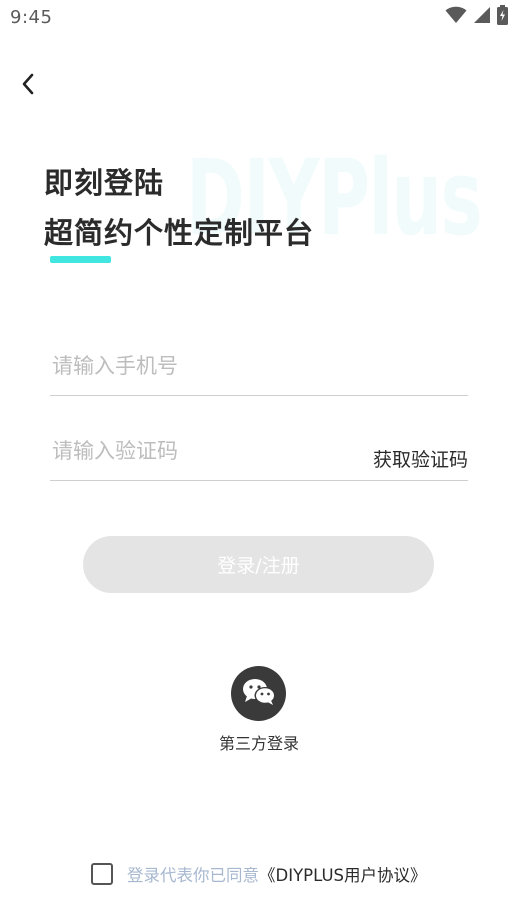 The width and height of the screenshot is (518, 920). Describe the element at coordinates (343, 874) in the screenshot. I see `user-agreement-link: 《DIYPLUS用户协议》` at that location.